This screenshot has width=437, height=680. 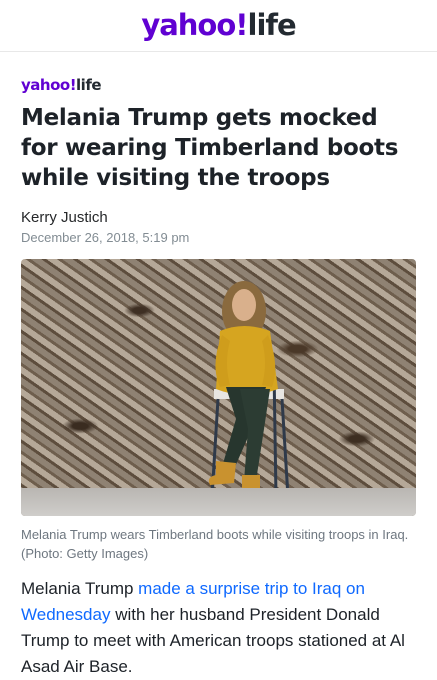 What do you see at coordinates (80, 588) in the screenshot?
I see `paragraph-text-start: Melania Trump` at bounding box center [80, 588].